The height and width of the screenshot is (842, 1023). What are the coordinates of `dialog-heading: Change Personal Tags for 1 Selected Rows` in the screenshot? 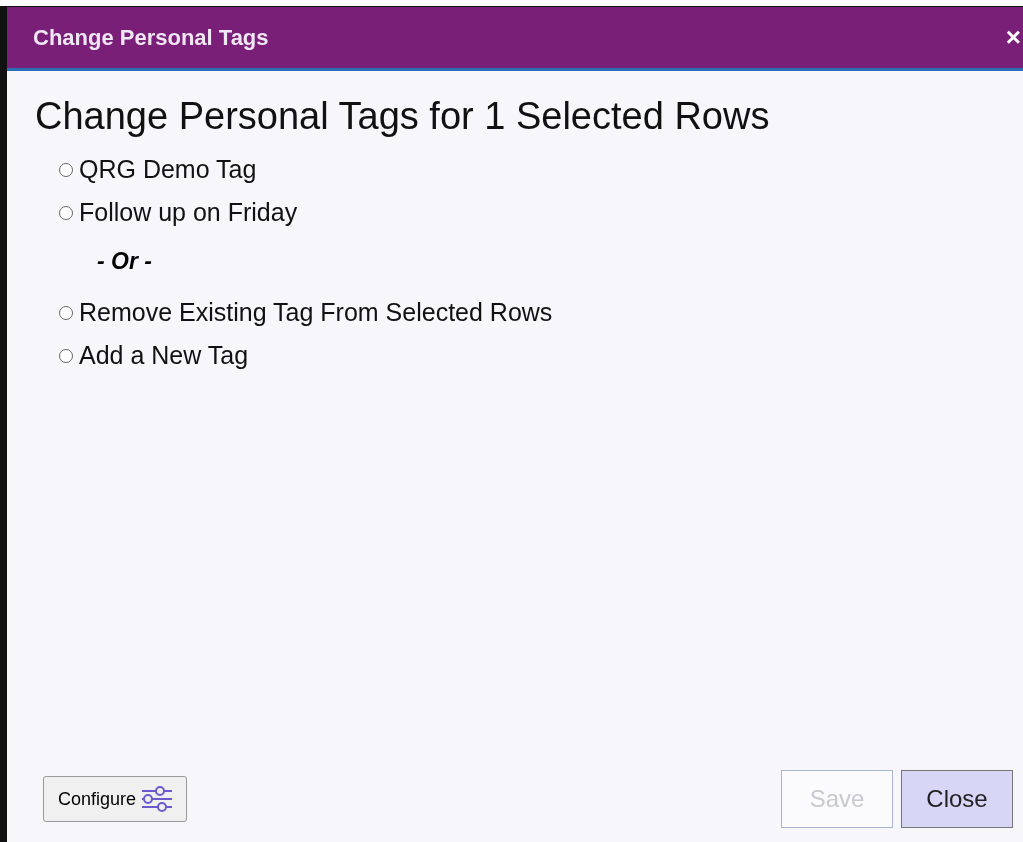 It's located at (403, 116).